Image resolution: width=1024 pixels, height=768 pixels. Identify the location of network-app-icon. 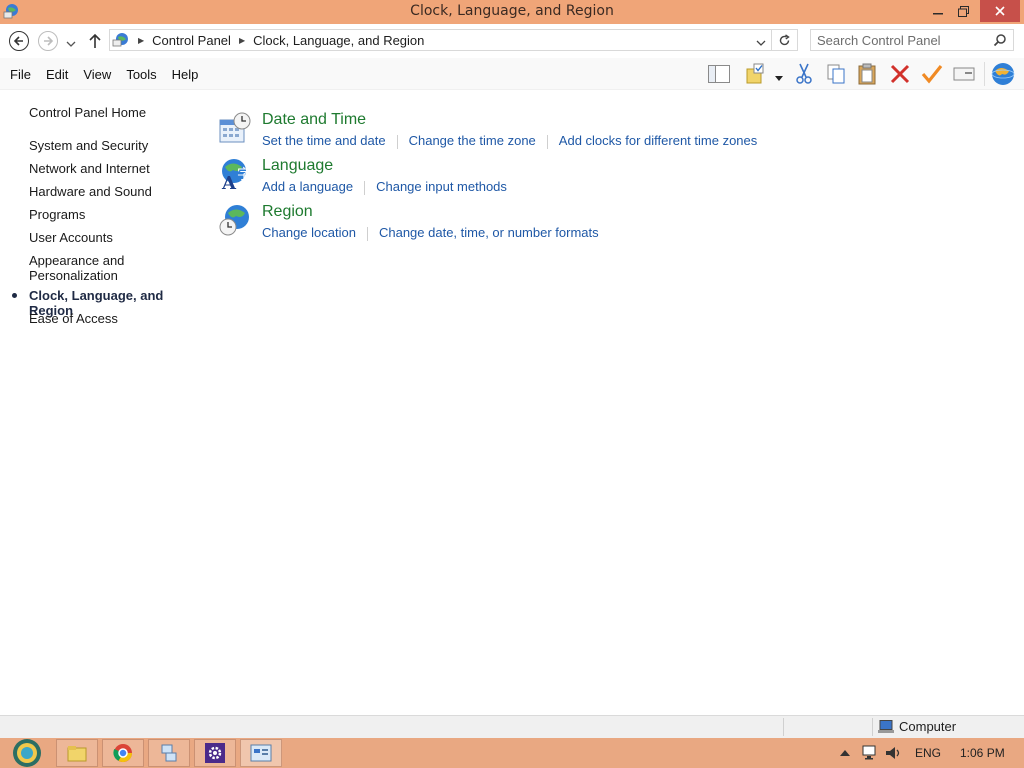
(169, 753).